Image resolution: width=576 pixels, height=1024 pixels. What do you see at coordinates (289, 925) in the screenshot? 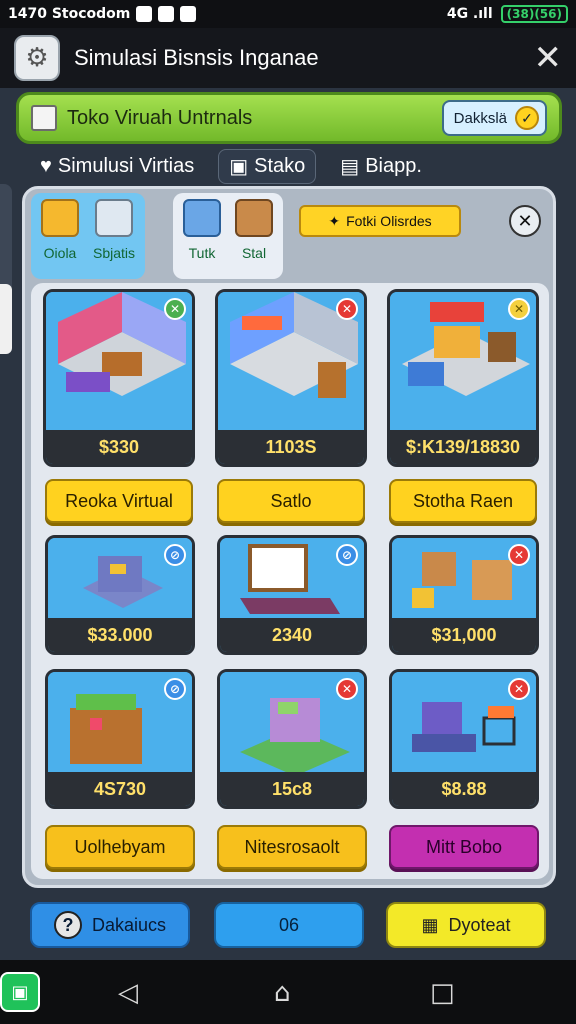
I see `center-action-button: 06` at bounding box center [289, 925].